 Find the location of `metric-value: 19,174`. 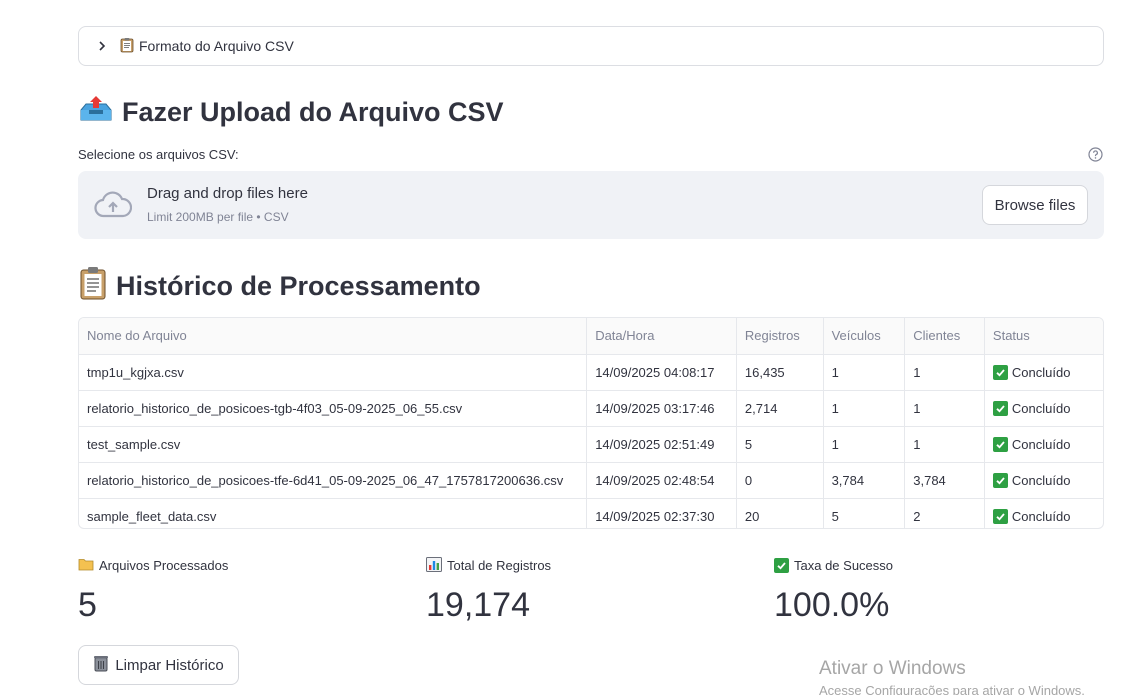

metric-value: 19,174 is located at coordinates (478, 605).